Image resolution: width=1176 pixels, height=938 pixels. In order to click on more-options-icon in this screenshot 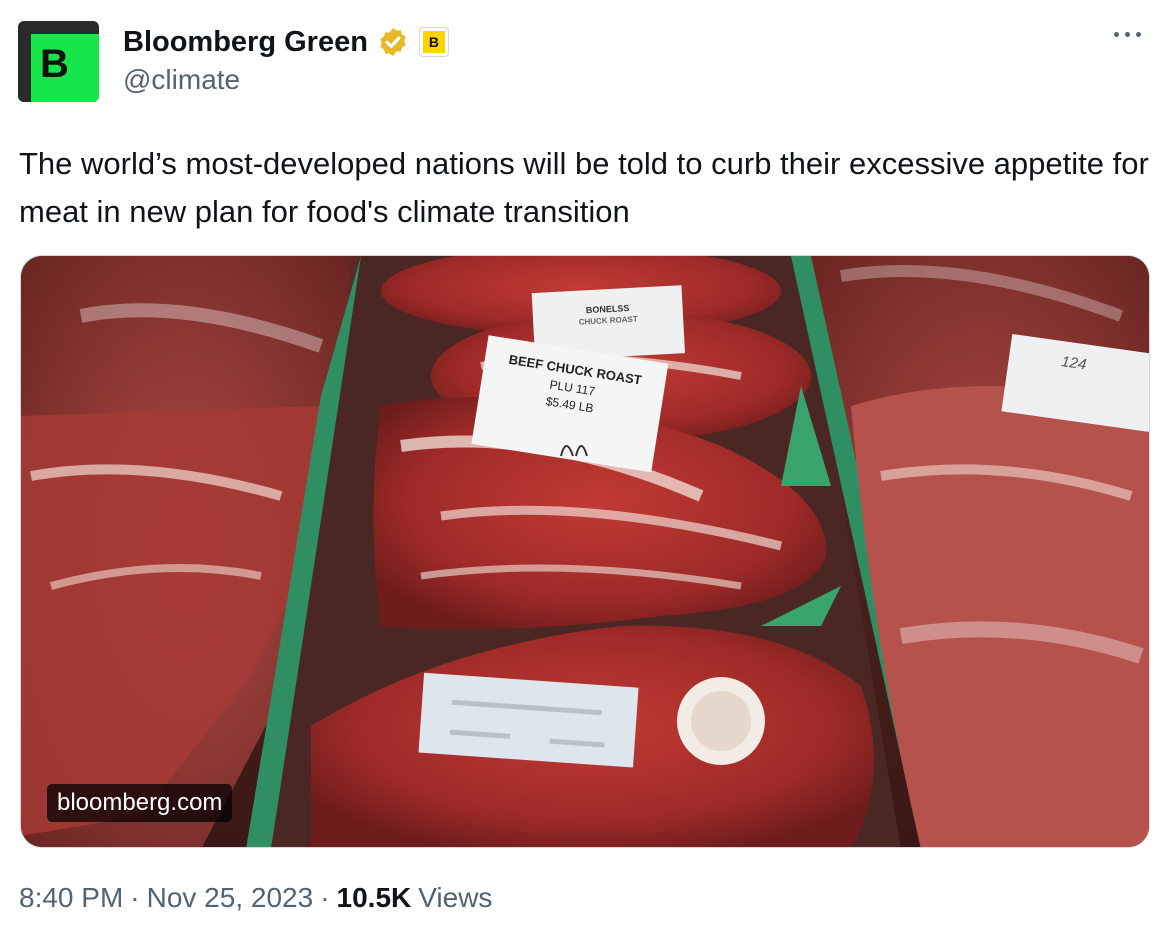, I will do `click(1127, 34)`.